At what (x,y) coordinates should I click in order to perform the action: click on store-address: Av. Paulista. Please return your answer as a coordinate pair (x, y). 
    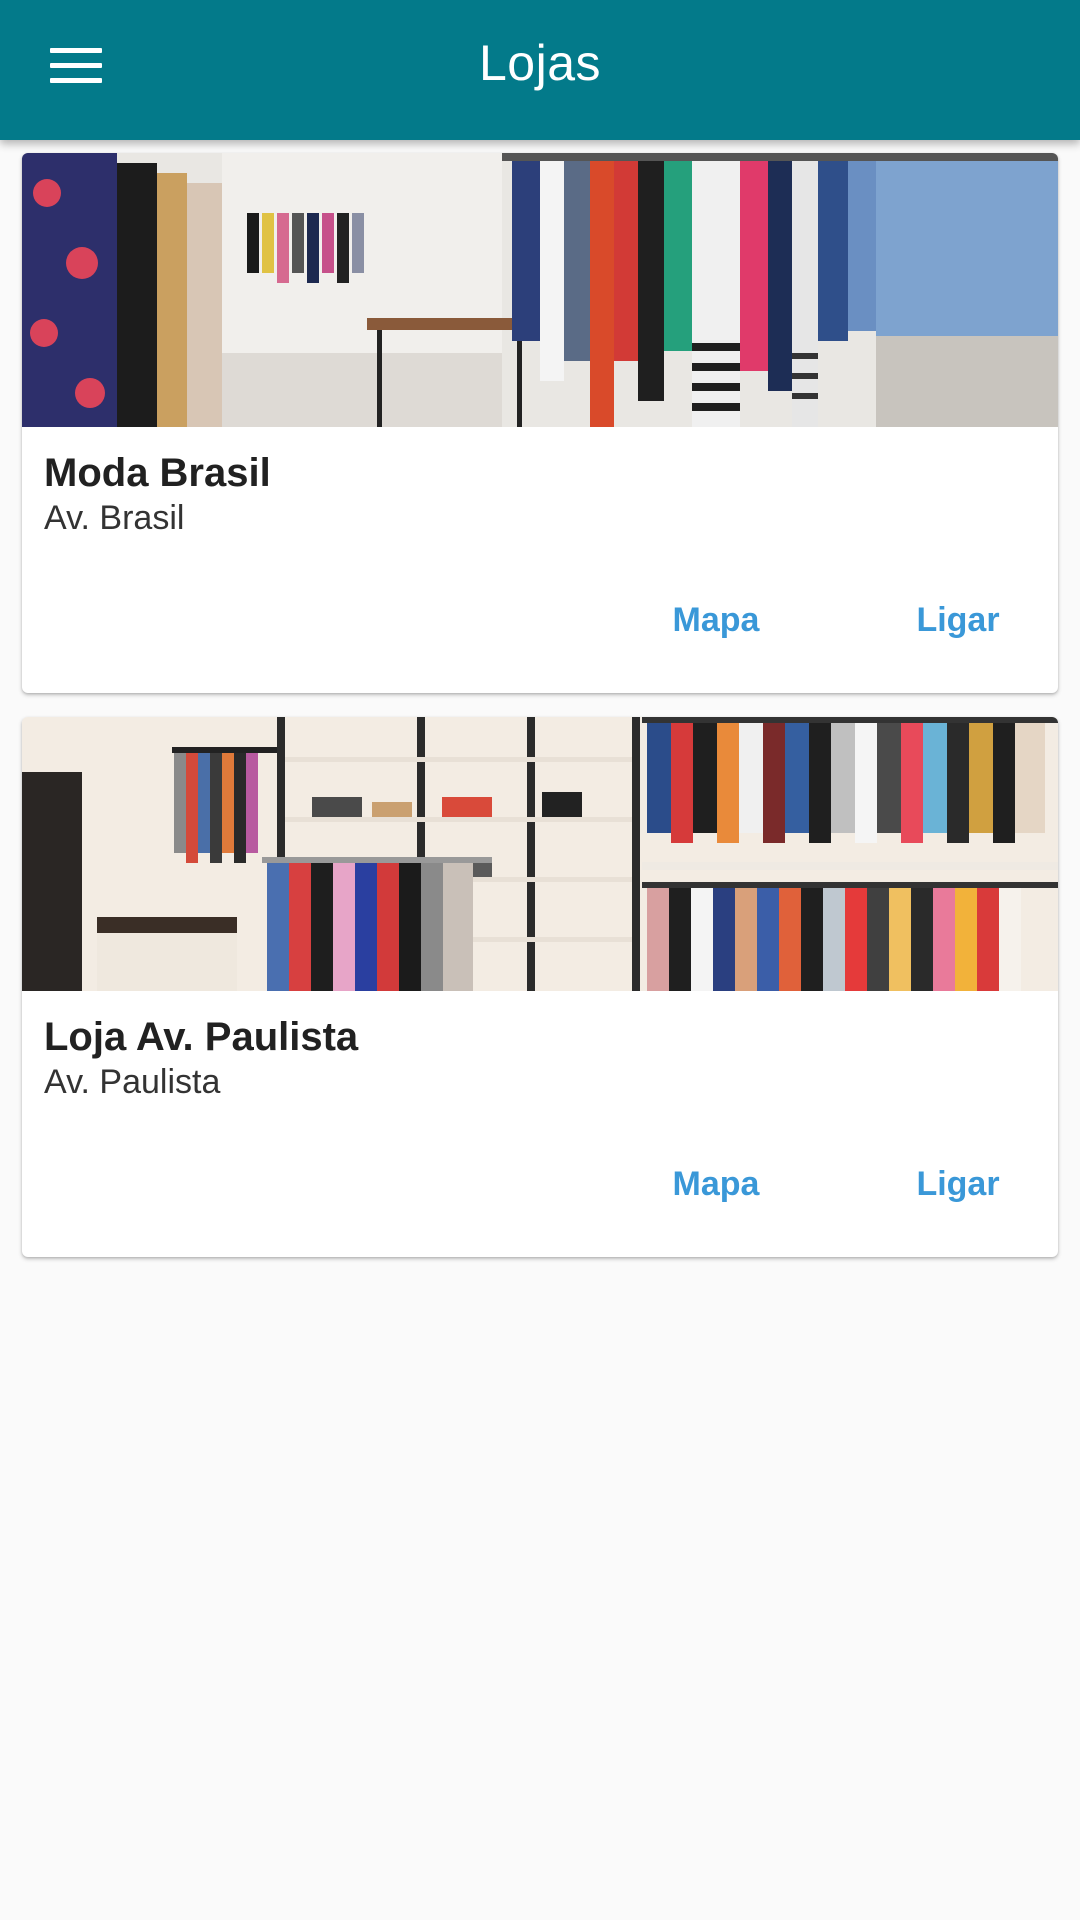
    Looking at the image, I should click on (132, 1082).